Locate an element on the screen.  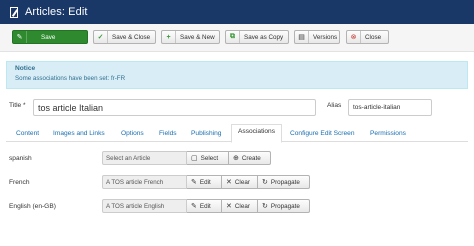
archive-icon: ▤ is located at coordinates (302, 37).